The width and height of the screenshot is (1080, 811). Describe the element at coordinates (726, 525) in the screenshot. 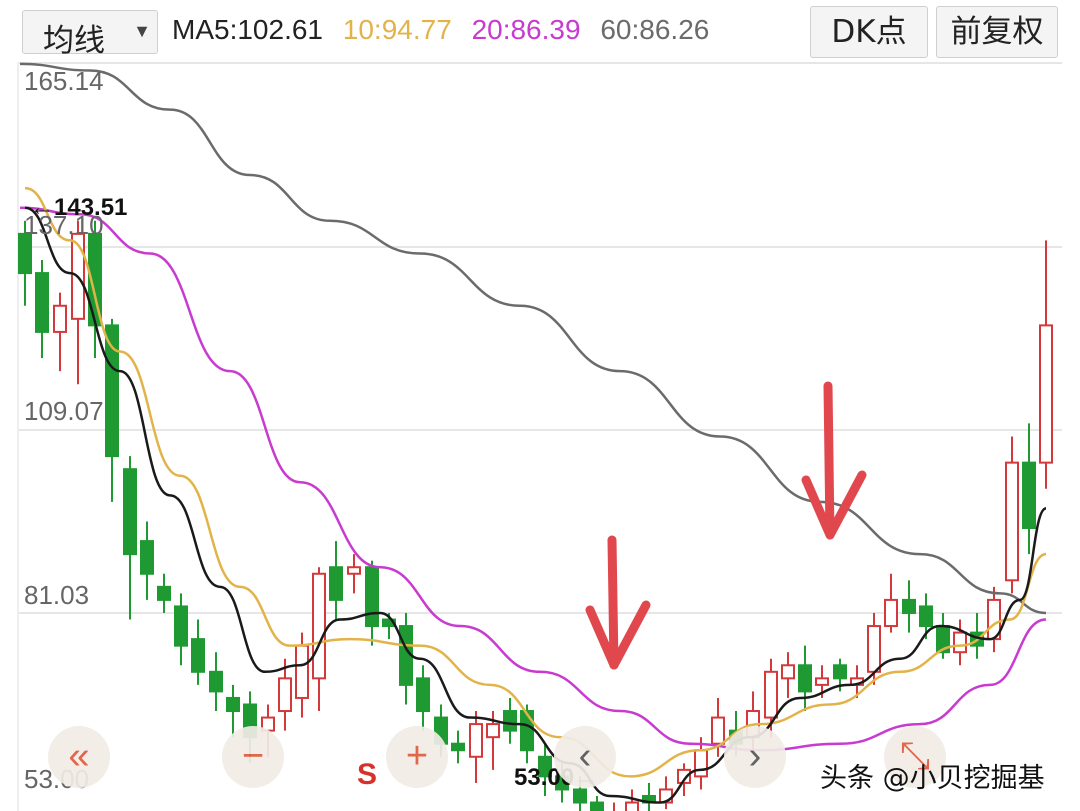

I see `arrow-annotations` at that location.